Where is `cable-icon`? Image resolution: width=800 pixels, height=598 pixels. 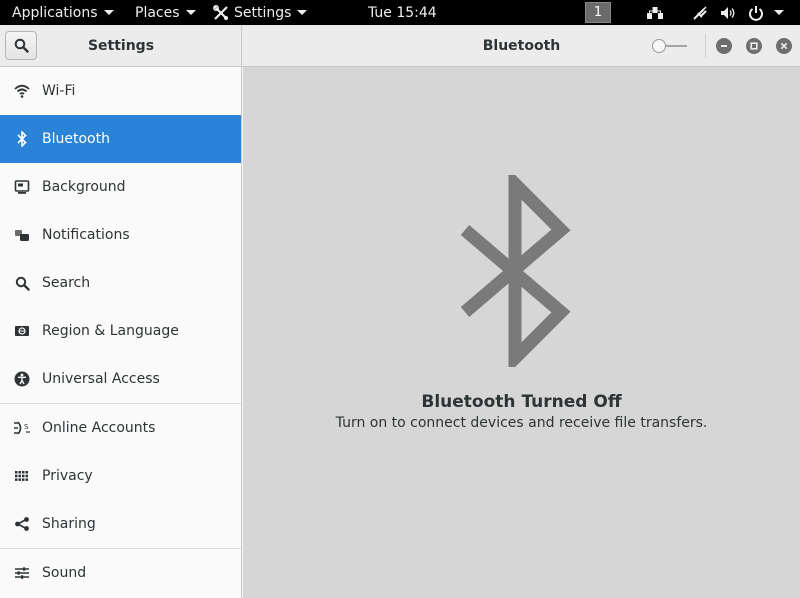
cable-icon is located at coordinates (700, 12).